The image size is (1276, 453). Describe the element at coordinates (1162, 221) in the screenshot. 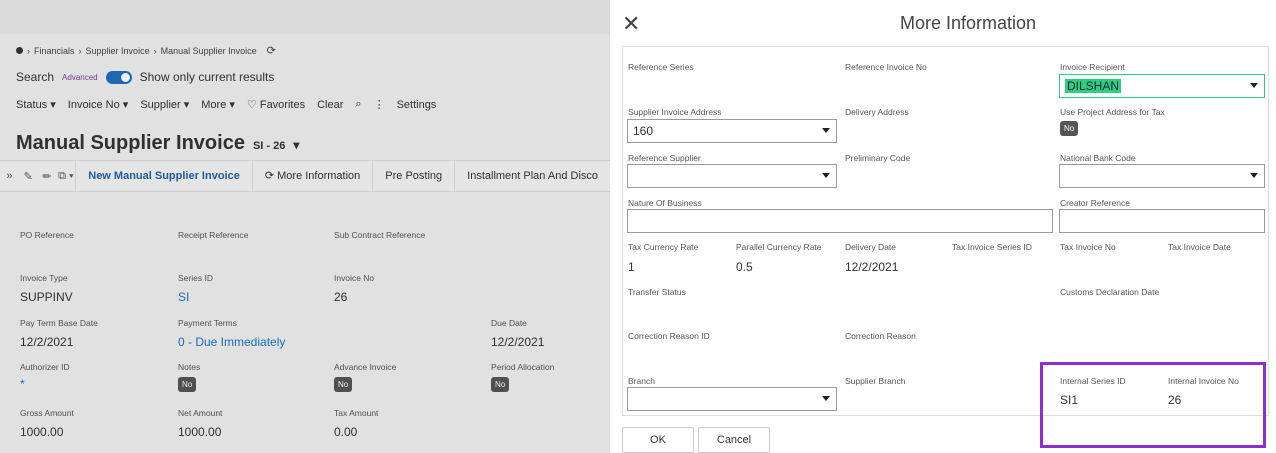

I see `creator-reference-input` at that location.